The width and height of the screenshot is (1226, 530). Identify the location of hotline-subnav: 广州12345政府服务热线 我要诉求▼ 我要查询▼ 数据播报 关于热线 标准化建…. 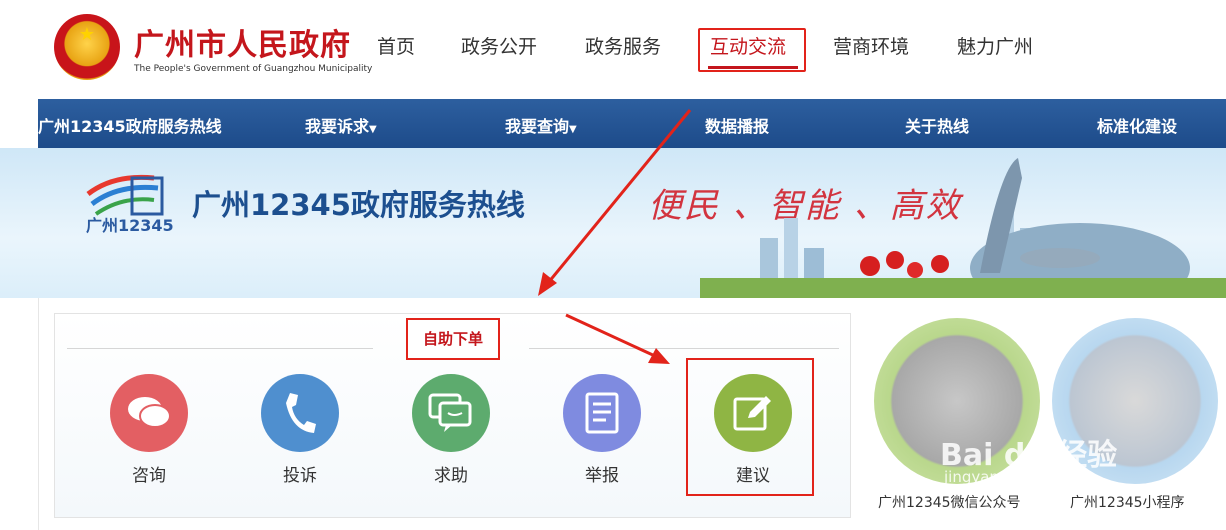
(632, 123).